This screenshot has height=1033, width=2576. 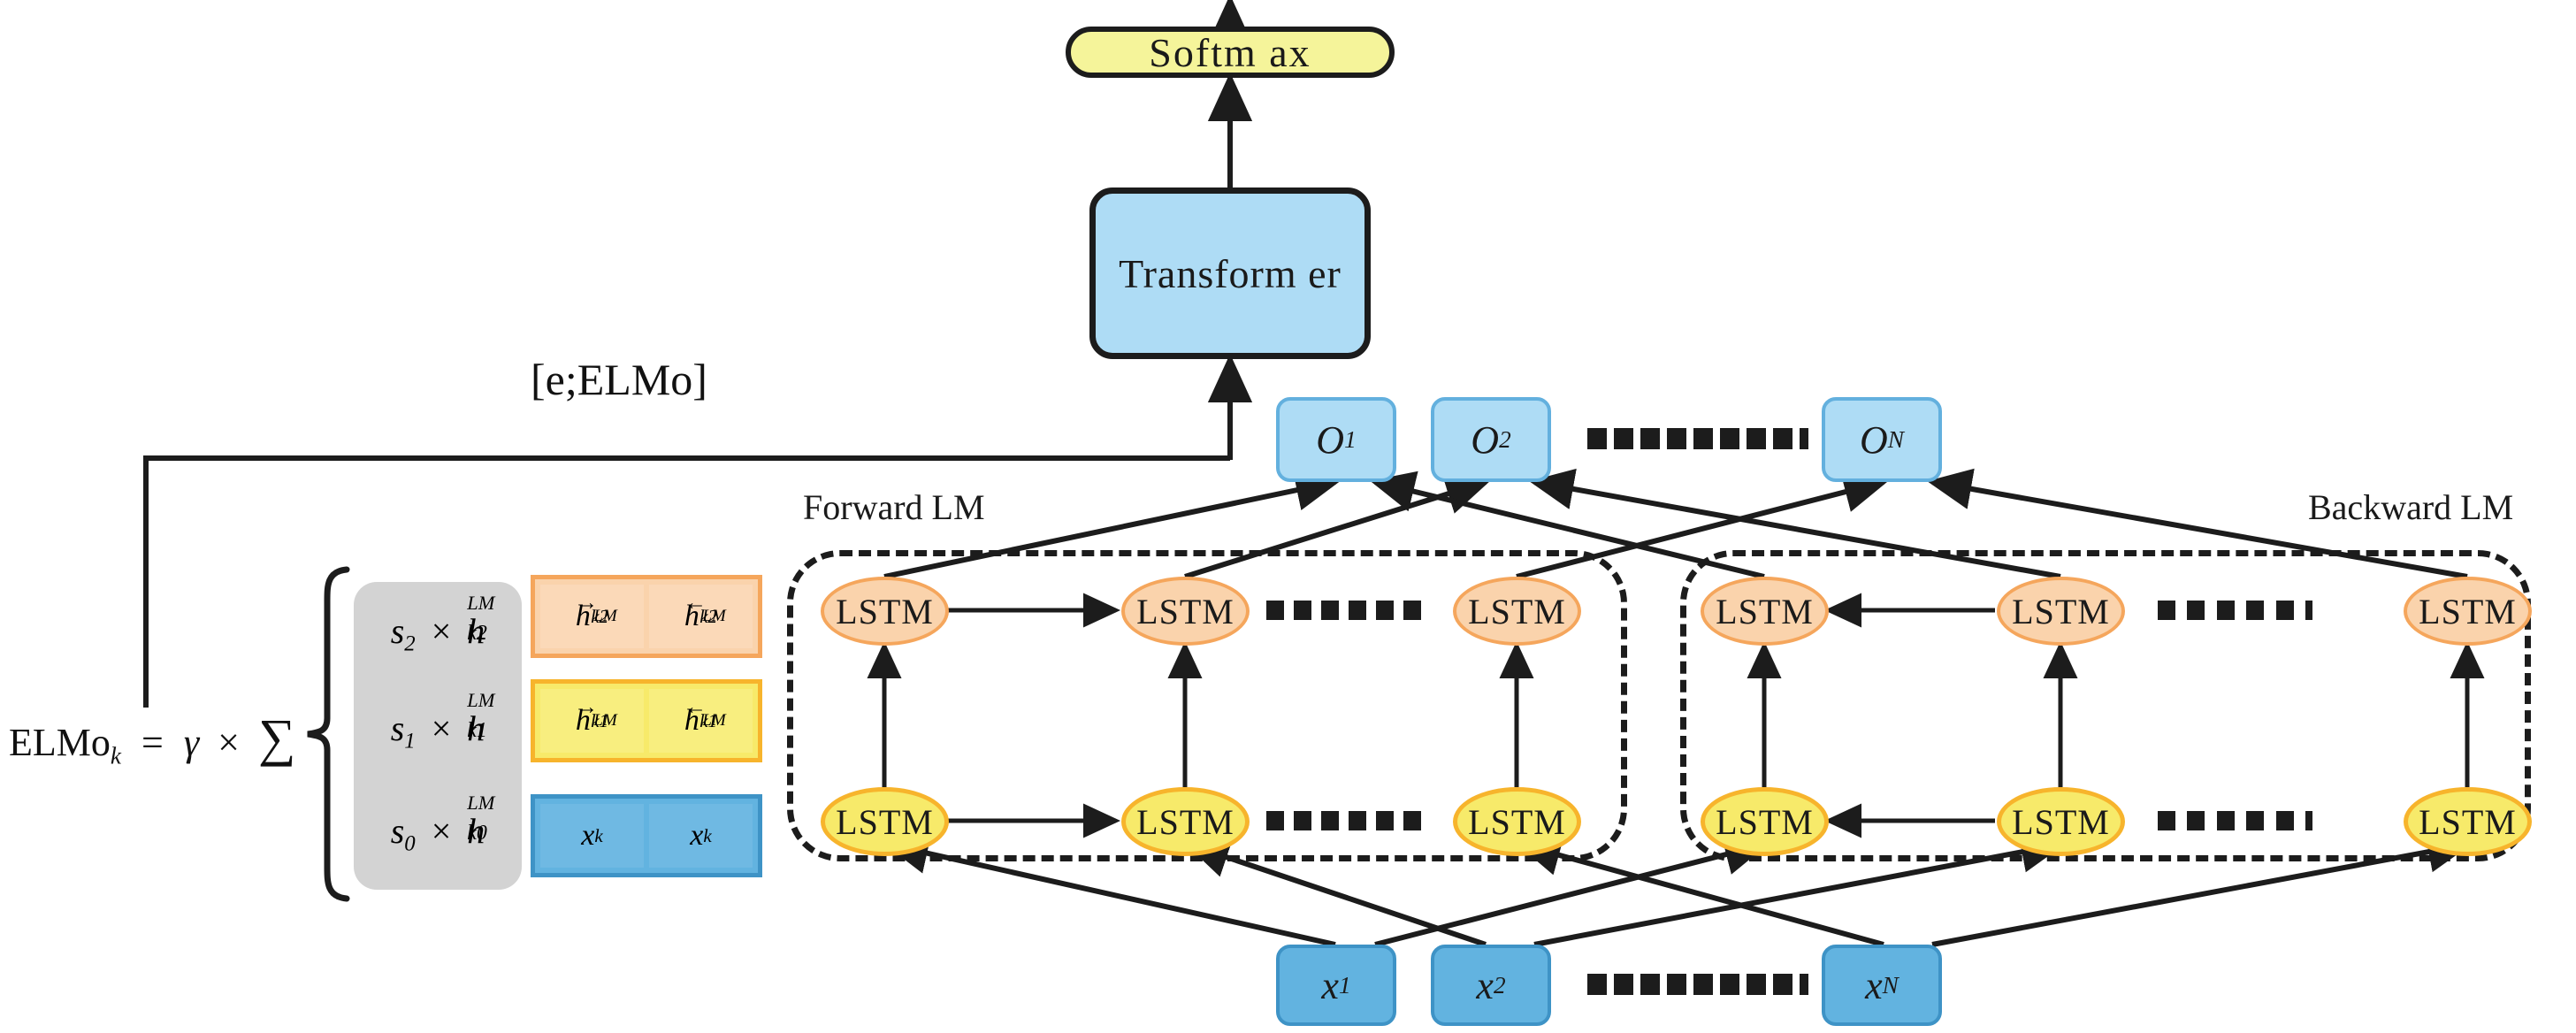 I want to click on input-box-2: x2, so click(x=1491, y=985).